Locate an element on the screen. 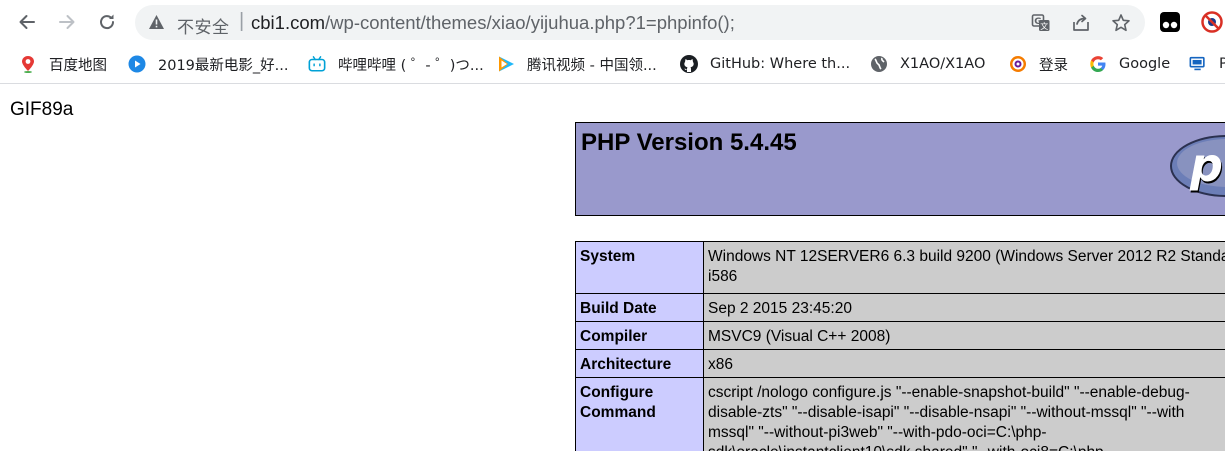 Image resolution: width=1225 pixels, height=451 pixels. share-button is located at coordinates (1081, 23).